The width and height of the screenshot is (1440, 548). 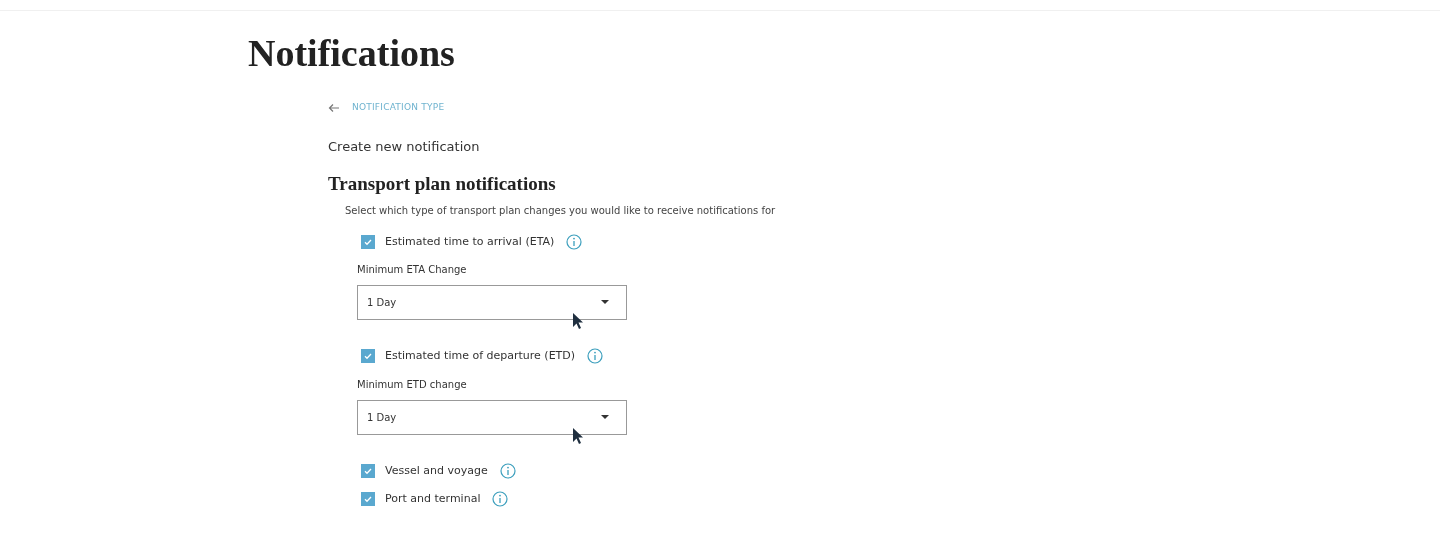 I want to click on checkbox-label: Estimated time of departure (ETD), so click(x=480, y=356).